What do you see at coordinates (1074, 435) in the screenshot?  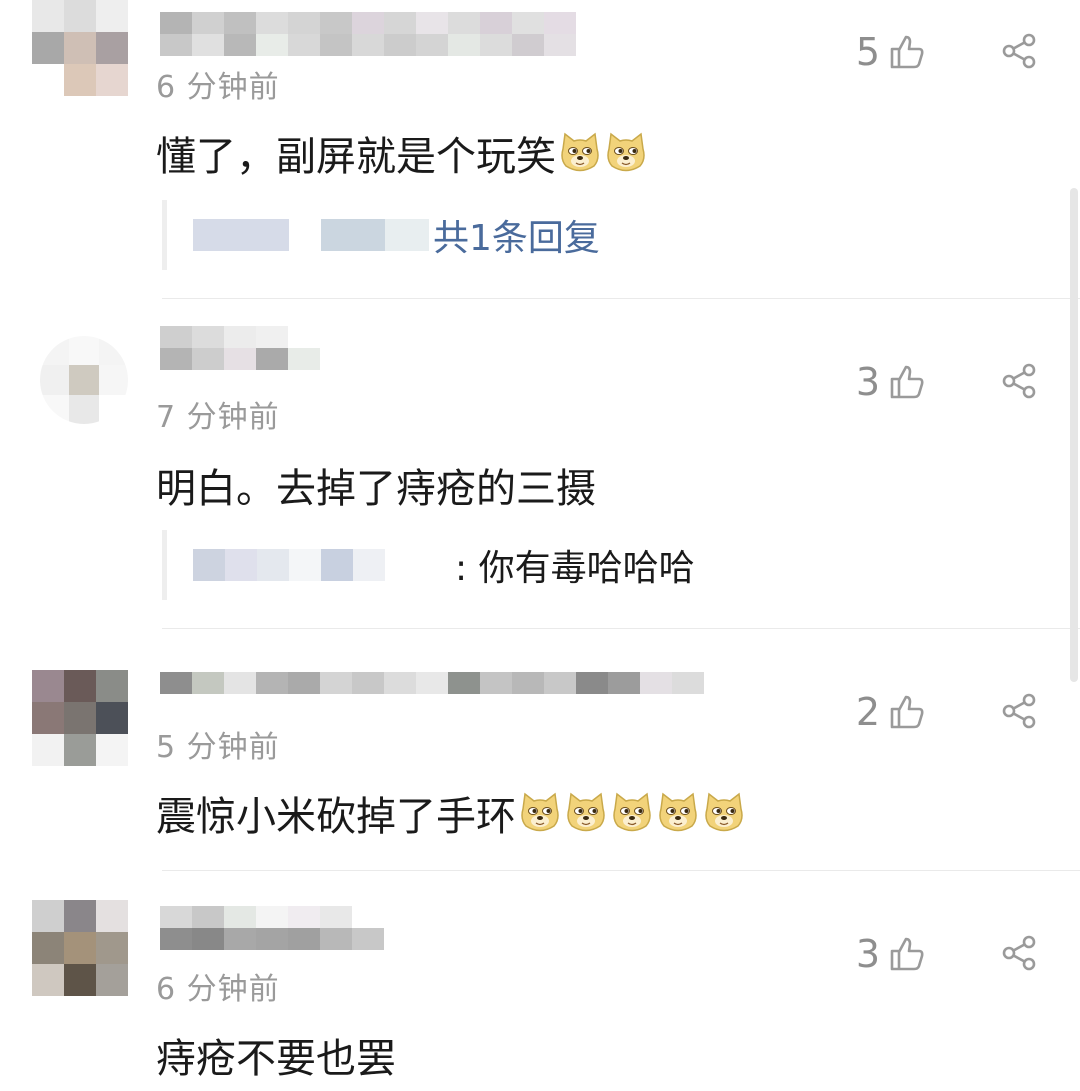 I see `scrollbar` at bounding box center [1074, 435].